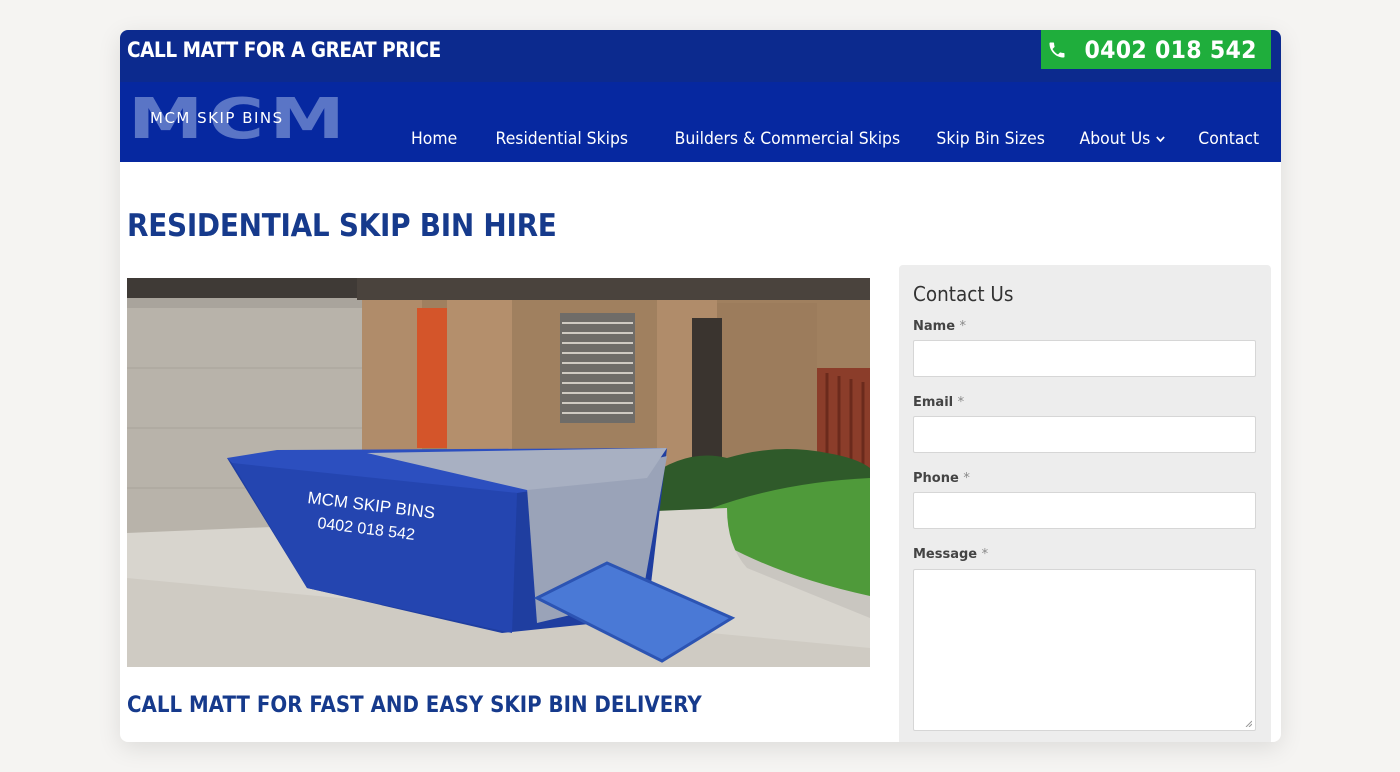 Image resolution: width=1400 pixels, height=772 pixels. I want to click on page-title: RESIDENTIAL SKIP BIN HIRE, so click(342, 226).